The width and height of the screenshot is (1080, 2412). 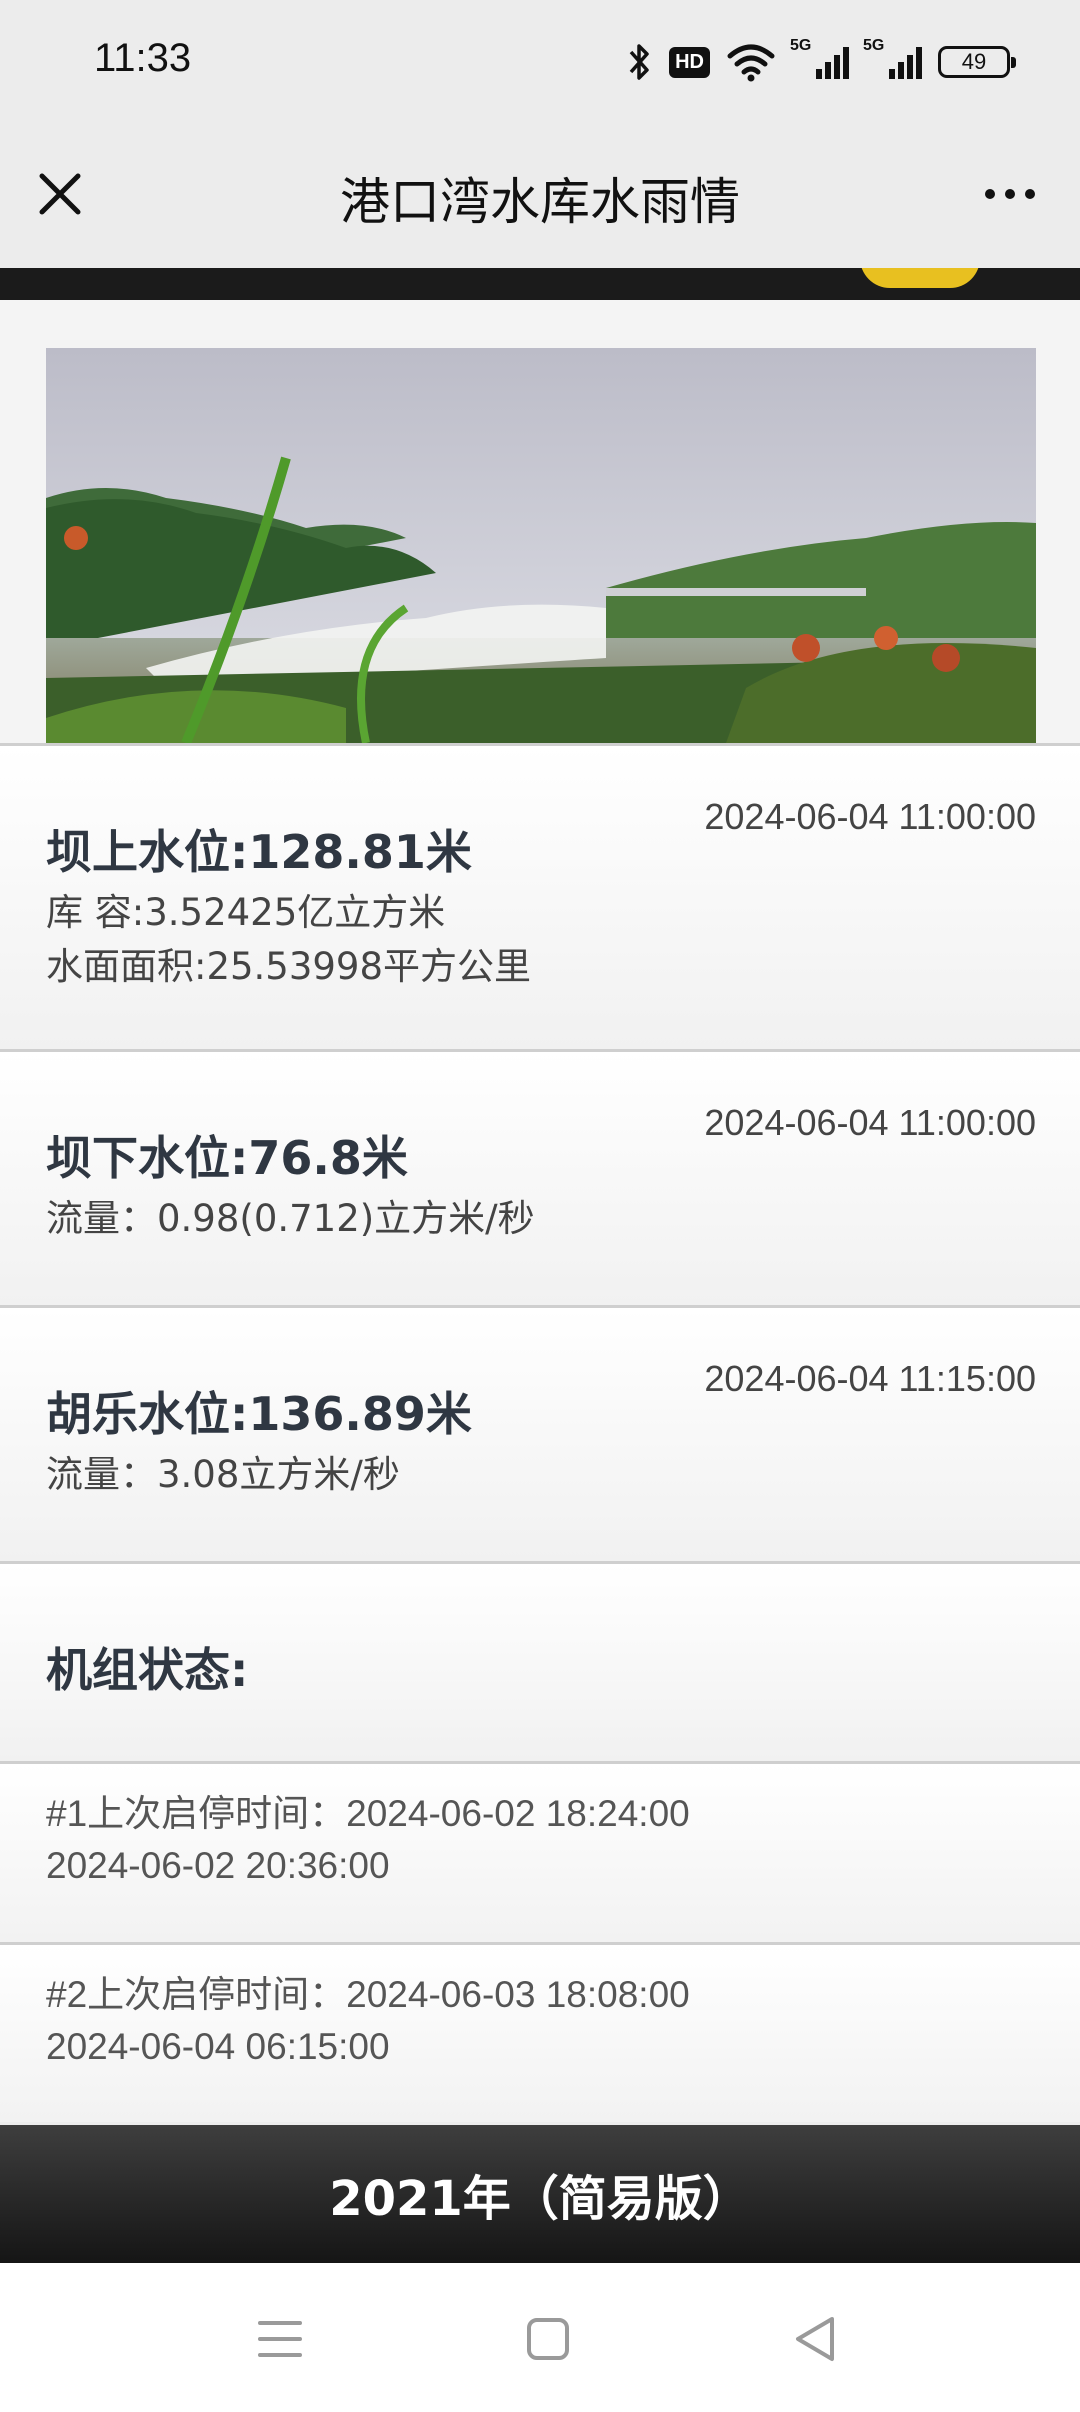 What do you see at coordinates (974, 61) in the screenshot?
I see `battery-level: 49` at bounding box center [974, 61].